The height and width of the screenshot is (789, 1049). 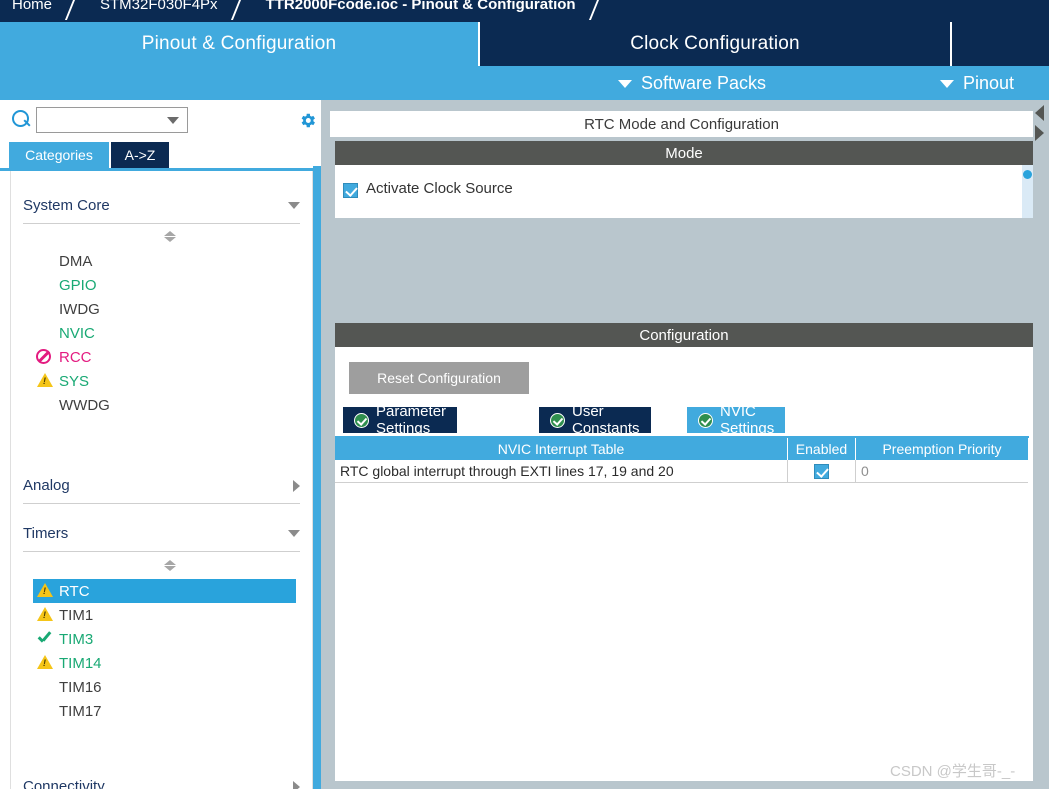 I want to click on sidebar-item-rtc: RTC, so click(x=164, y=591).